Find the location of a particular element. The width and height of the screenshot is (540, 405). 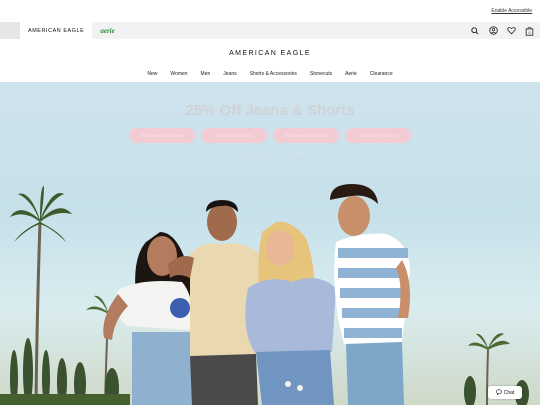

cta-shop-mens-shorts: Shop Men's Shorts is located at coordinates (378, 135).